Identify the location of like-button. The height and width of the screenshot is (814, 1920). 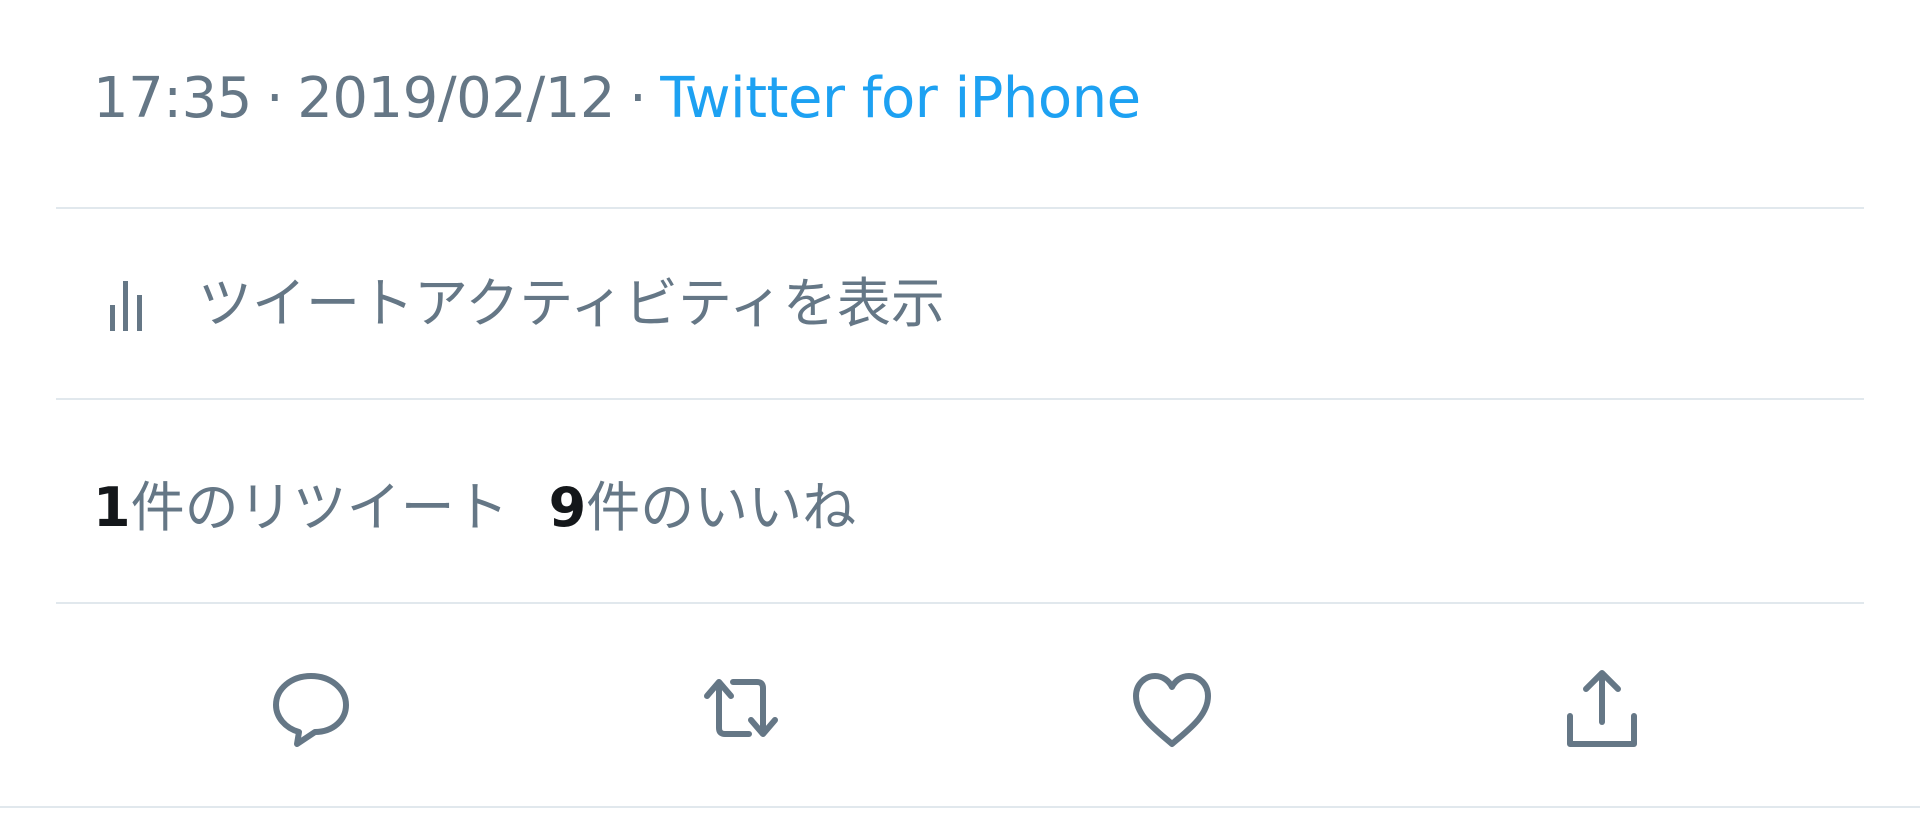
(1172, 710).